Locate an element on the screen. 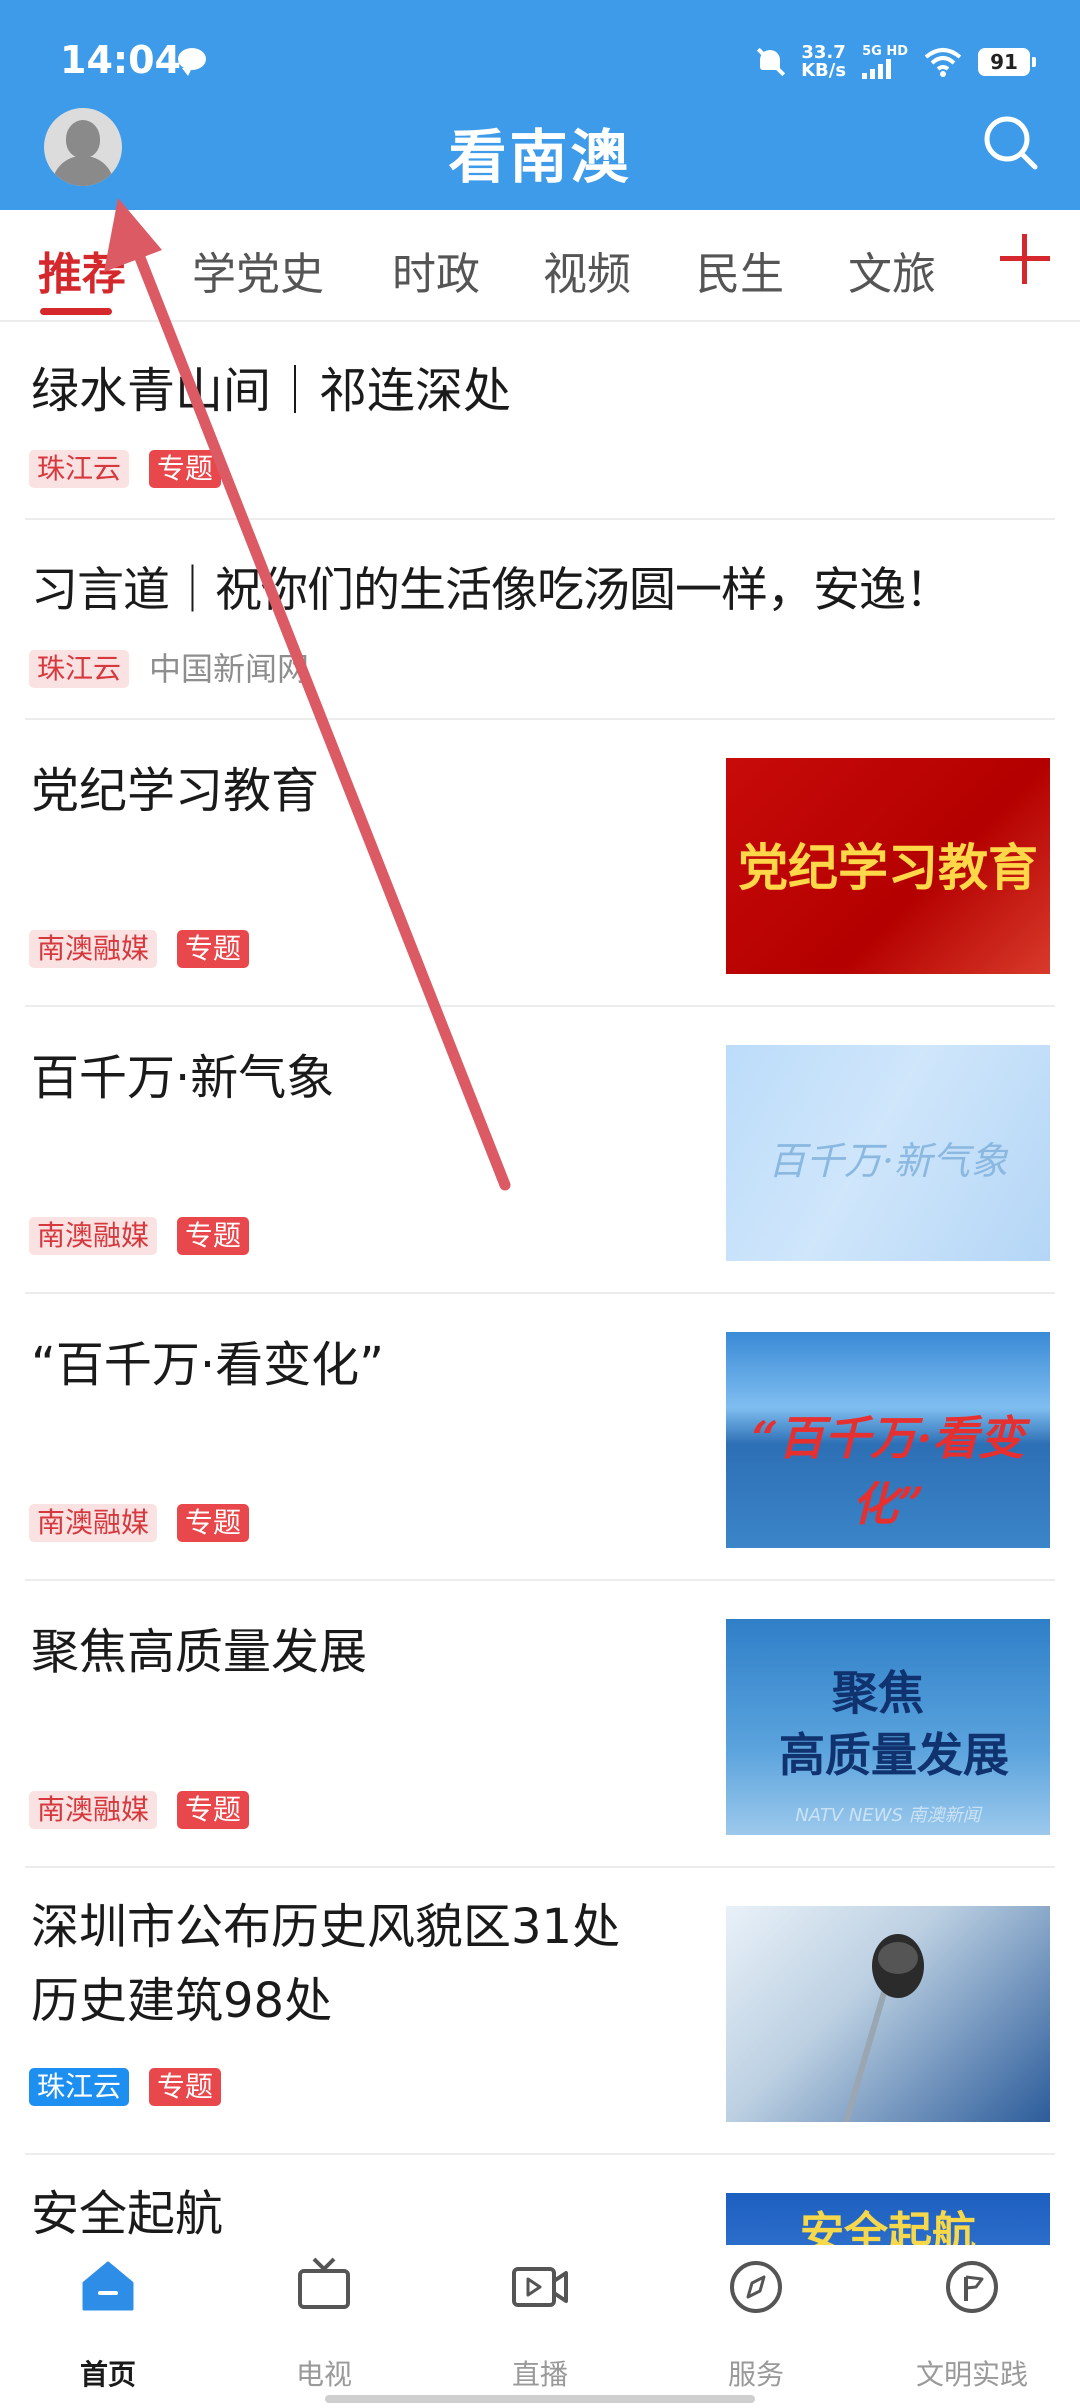  thumbnail-caption-line1: 聚焦 is located at coordinates (878, 1693).